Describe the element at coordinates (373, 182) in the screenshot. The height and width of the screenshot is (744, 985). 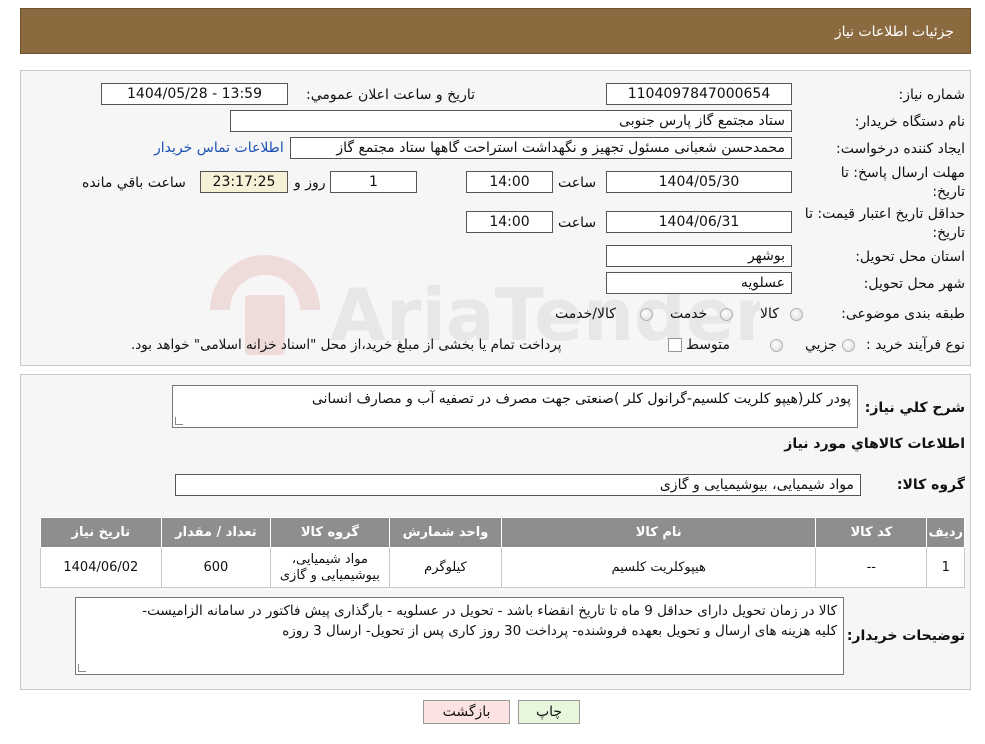
I see `remaining-days-field: 1` at that location.